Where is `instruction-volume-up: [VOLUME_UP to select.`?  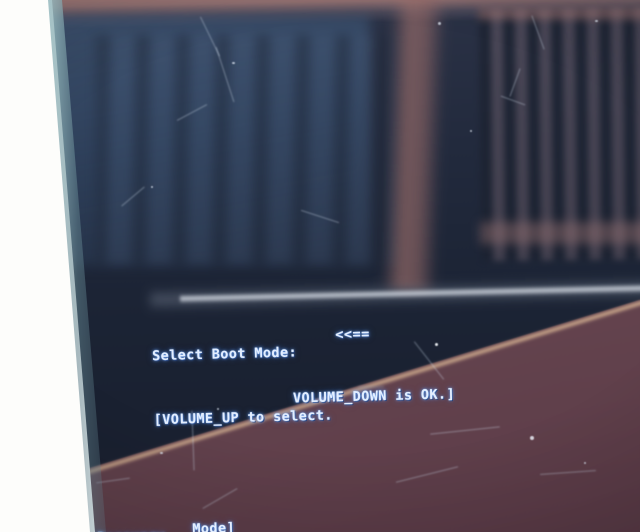
instruction-volume-up: [VOLUME_UP to select. is located at coordinates (243, 418).